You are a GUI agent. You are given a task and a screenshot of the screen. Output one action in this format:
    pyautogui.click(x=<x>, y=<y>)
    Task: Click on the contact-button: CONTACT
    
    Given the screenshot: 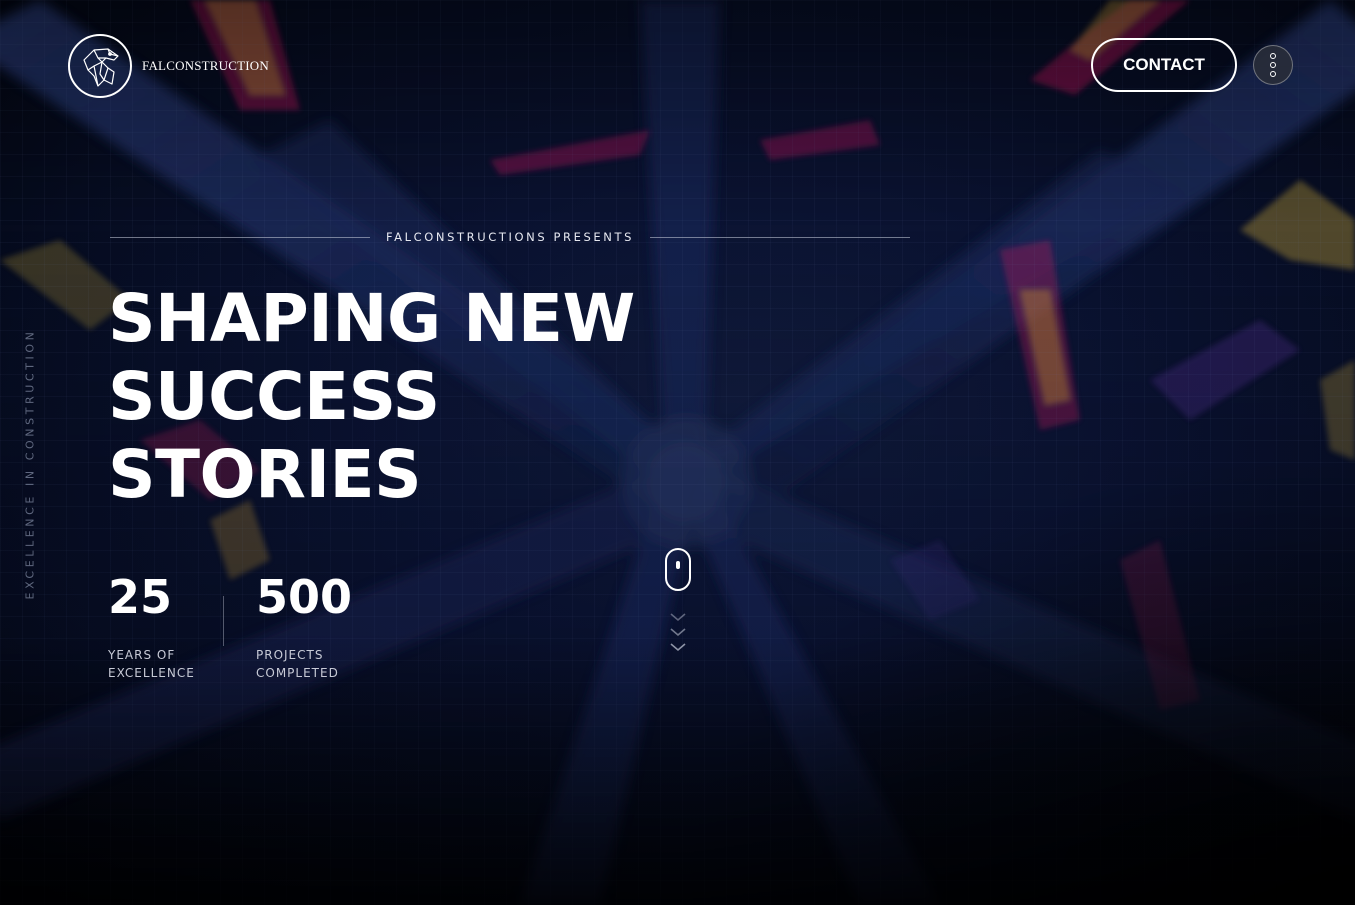 What is the action you would take?
    pyautogui.click(x=1164, y=65)
    